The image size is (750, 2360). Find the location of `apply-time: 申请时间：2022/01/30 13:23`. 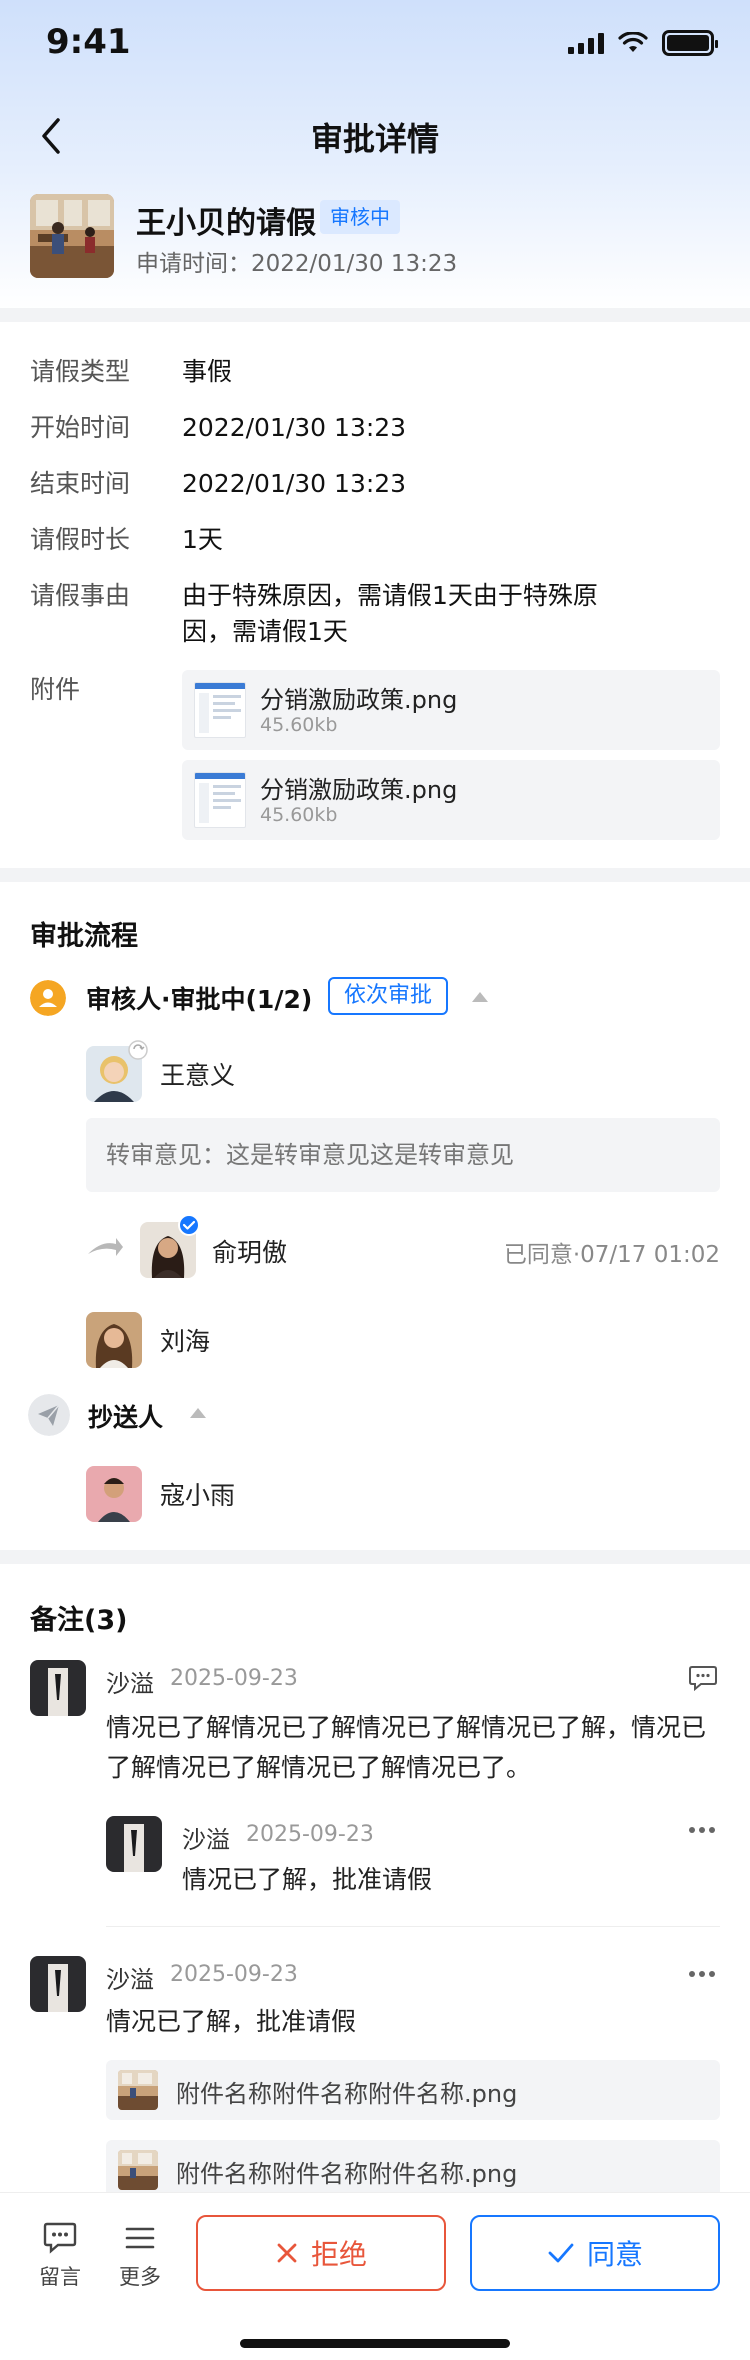

apply-time: 申请时间：2022/01/30 13:23 is located at coordinates (297, 264).